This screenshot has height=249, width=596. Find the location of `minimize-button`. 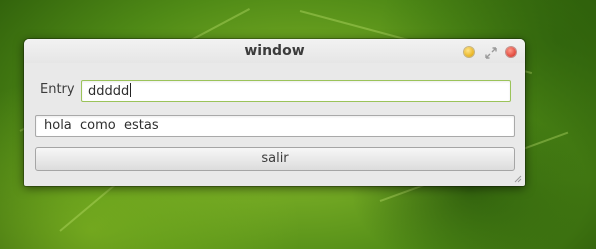

minimize-button is located at coordinates (469, 52).